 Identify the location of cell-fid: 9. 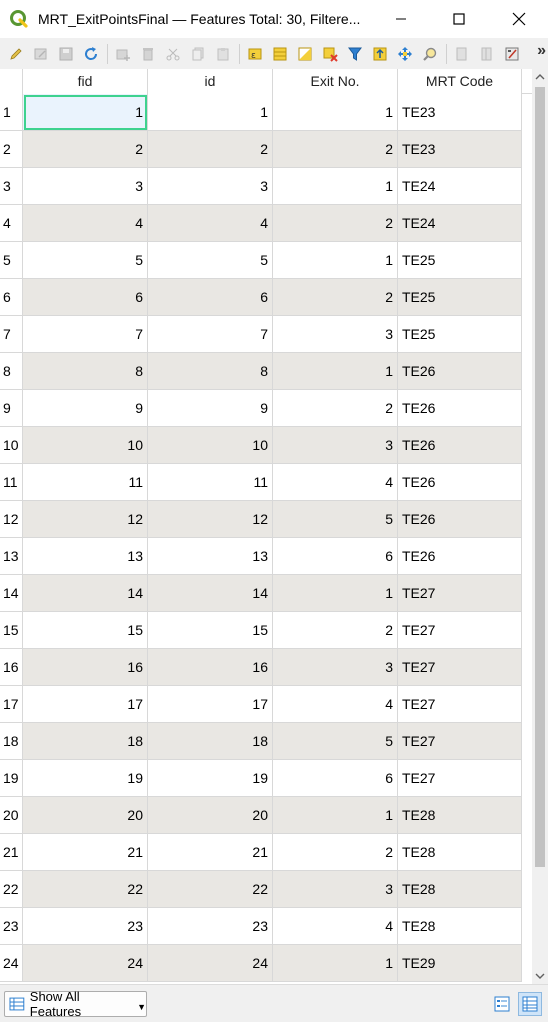
(85, 408).